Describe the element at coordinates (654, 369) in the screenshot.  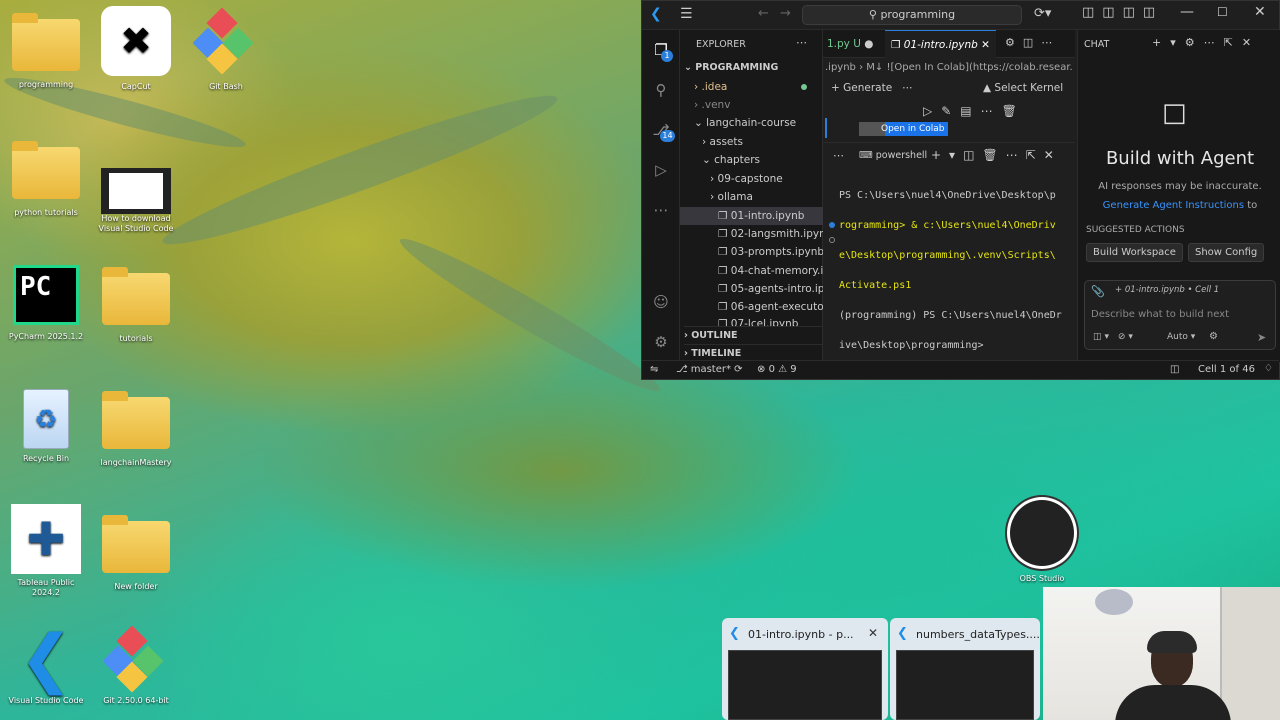
I see `remote-icon: ⇋` at that location.